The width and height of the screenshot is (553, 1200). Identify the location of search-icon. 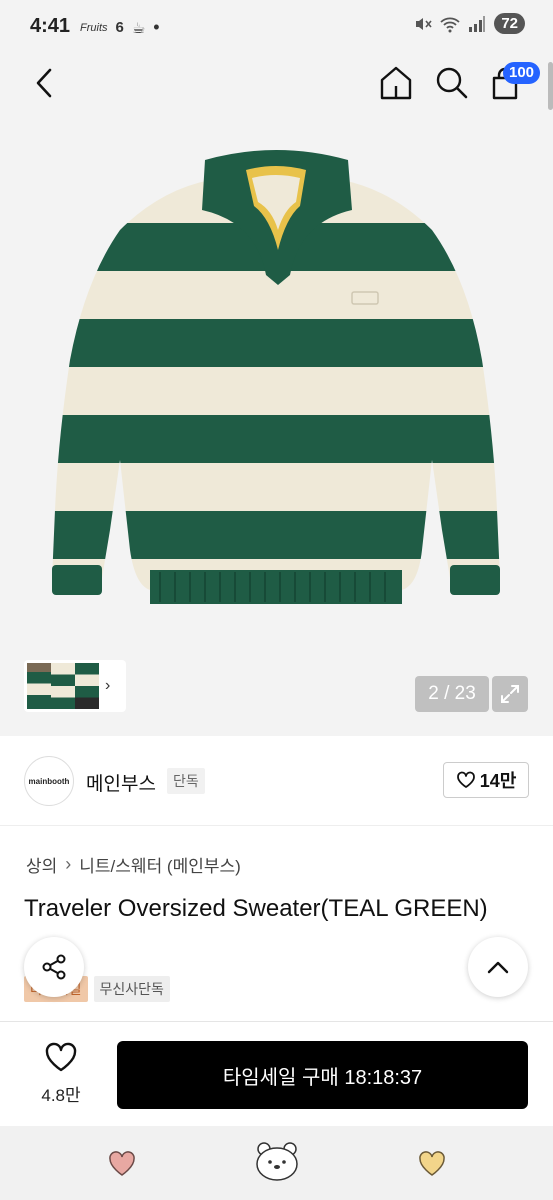
(452, 83).